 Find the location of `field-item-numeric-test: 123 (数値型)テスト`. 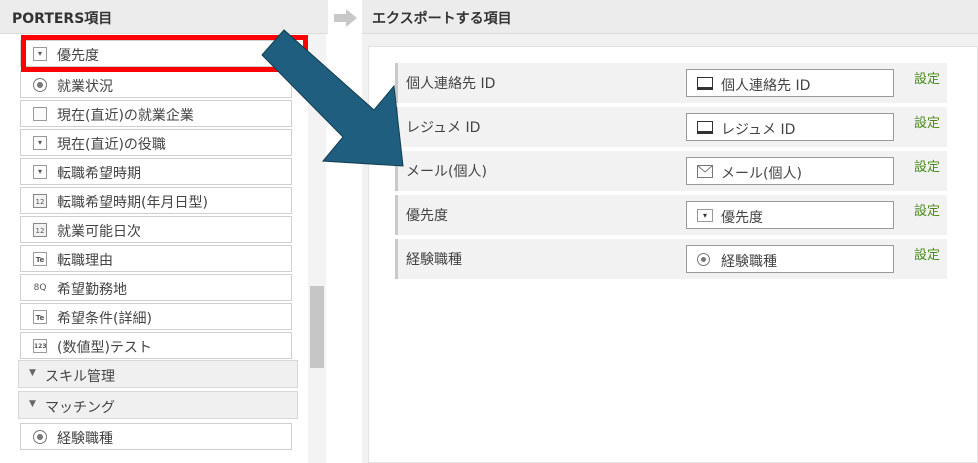

field-item-numeric-test: 123 (数値型)テスト is located at coordinates (156, 345).